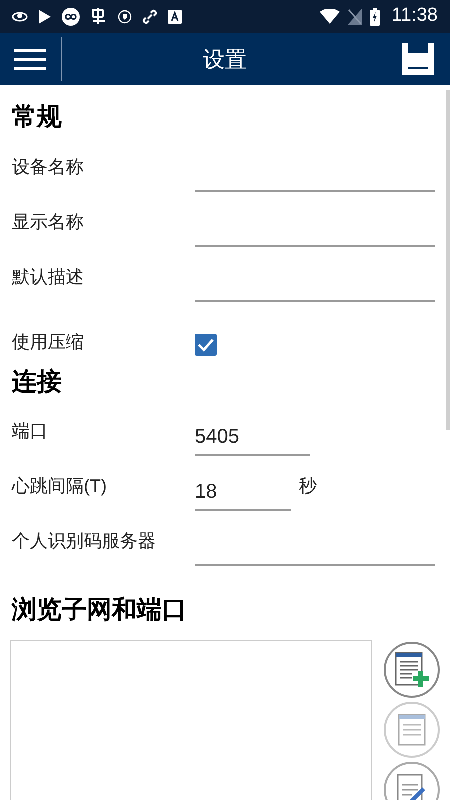  What do you see at coordinates (175, 17) in the screenshot?
I see `font-icon` at bounding box center [175, 17].